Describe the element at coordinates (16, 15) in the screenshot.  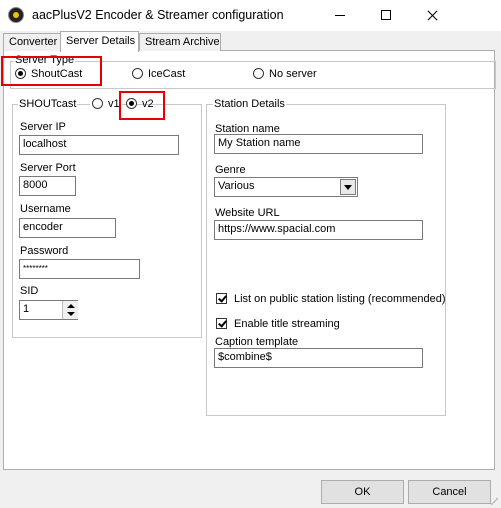
I see `app-logo-icon` at that location.